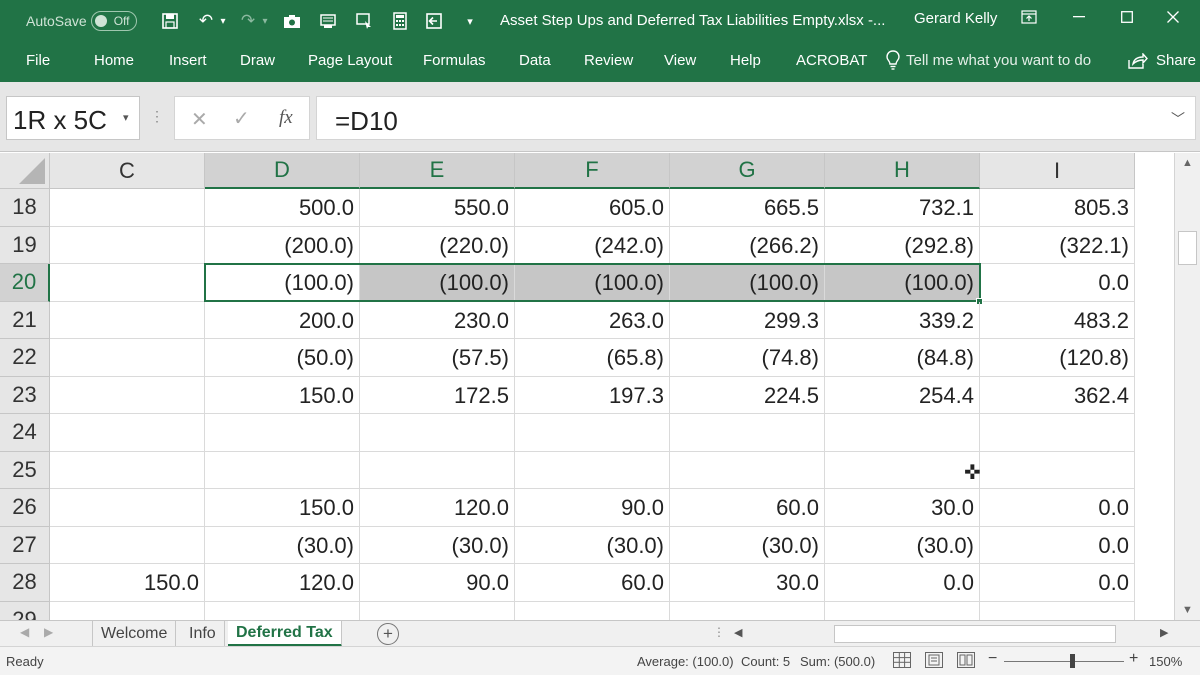 The image size is (1200, 675). Describe the element at coordinates (902, 171) in the screenshot. I see `column-header-h: H` at that location.